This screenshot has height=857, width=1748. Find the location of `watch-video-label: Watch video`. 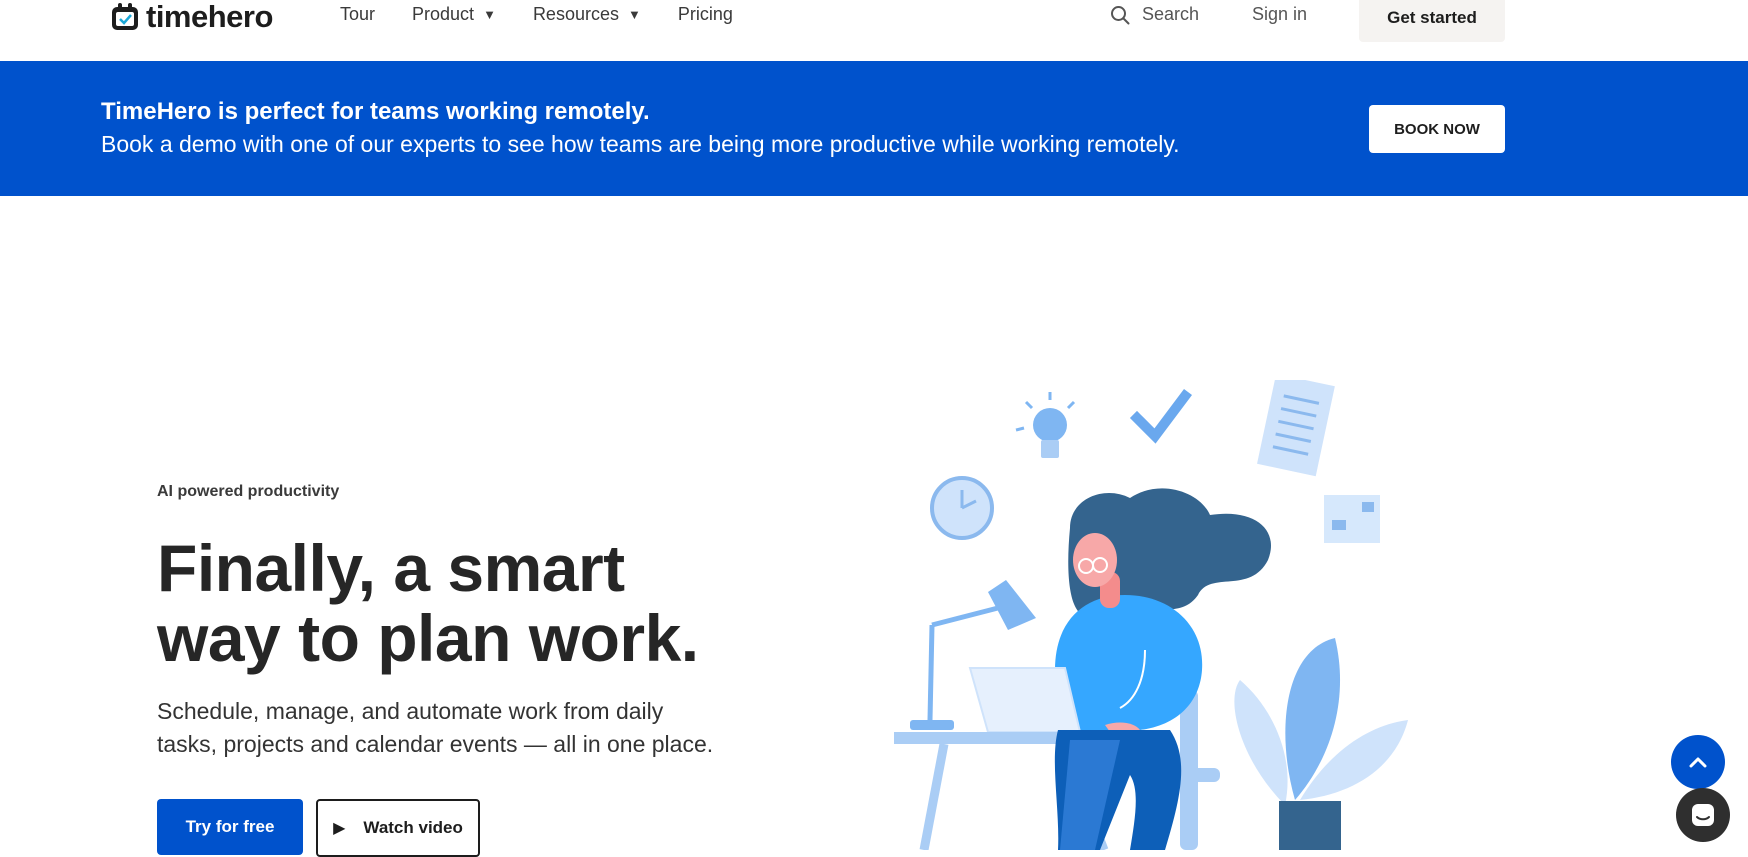

watch-video-label: Watch video is located at coordinates (413, 827).